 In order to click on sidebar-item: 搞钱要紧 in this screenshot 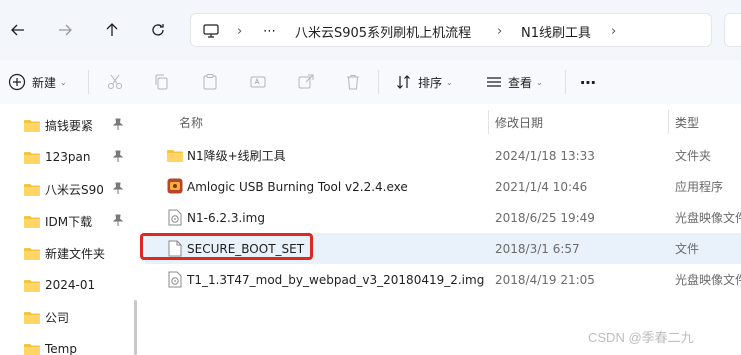, I will do `click(66, 125)`.